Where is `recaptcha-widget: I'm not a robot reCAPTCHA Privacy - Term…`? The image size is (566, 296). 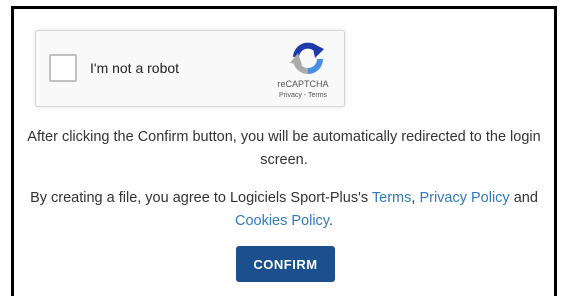 recaptcha-widget: I'm not a robot reCAPTCHA Privacy - Term… is located at coordinates (190, 68).